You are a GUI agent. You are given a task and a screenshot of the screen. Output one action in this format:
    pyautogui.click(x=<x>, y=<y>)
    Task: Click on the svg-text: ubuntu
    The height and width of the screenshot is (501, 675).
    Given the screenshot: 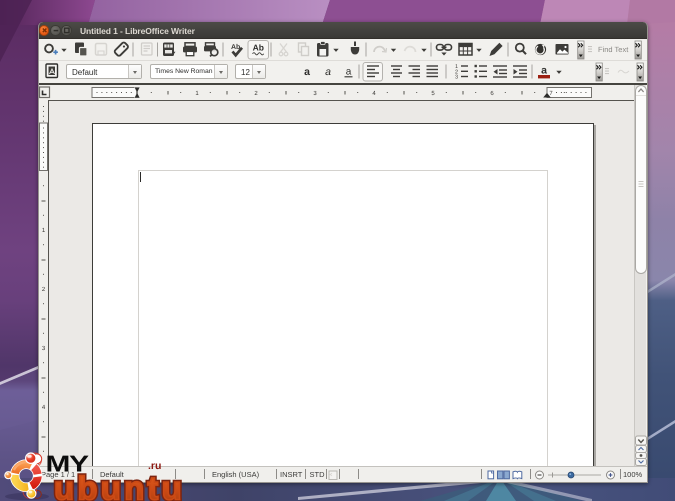 What is the action you would take?
    pyautogui.click(x=119, y=485)
    